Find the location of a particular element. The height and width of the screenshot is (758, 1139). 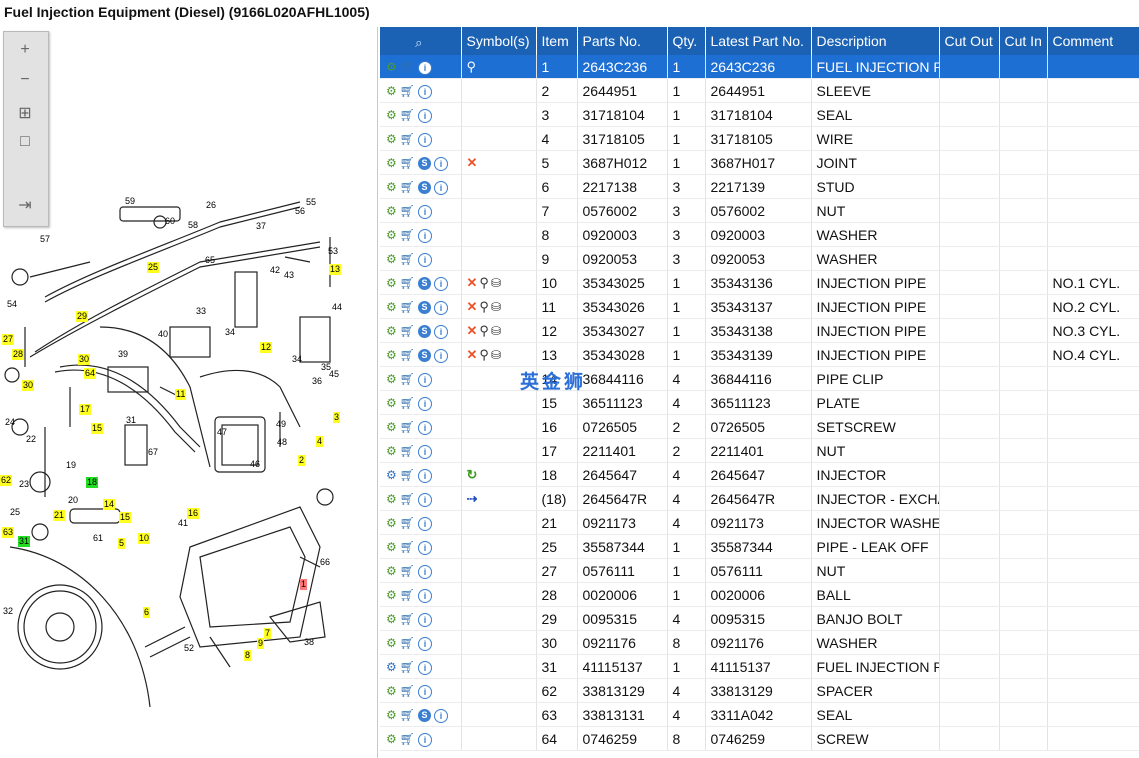

table-row: ⚙ 🛒︎ i 64 0746259 8 0746259 SCREW is located at coordinates (759, 738).